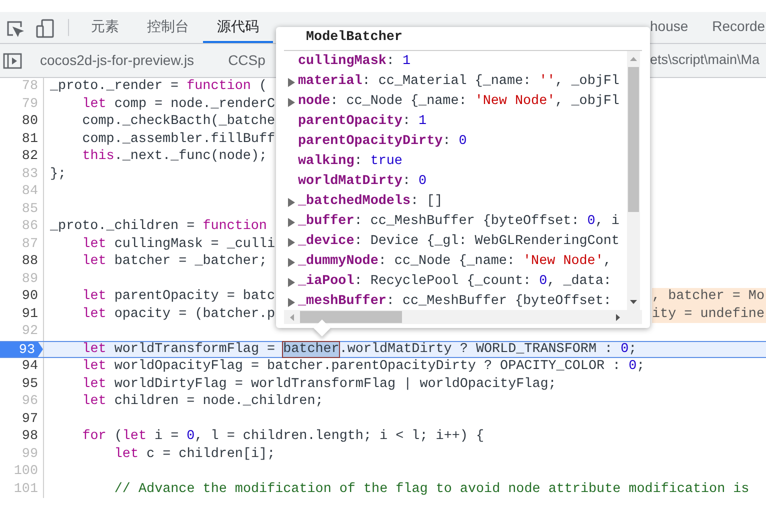 The image size is (766, 508). I want to click on property-entry: parentOpacity: 1, so click(362, 122).